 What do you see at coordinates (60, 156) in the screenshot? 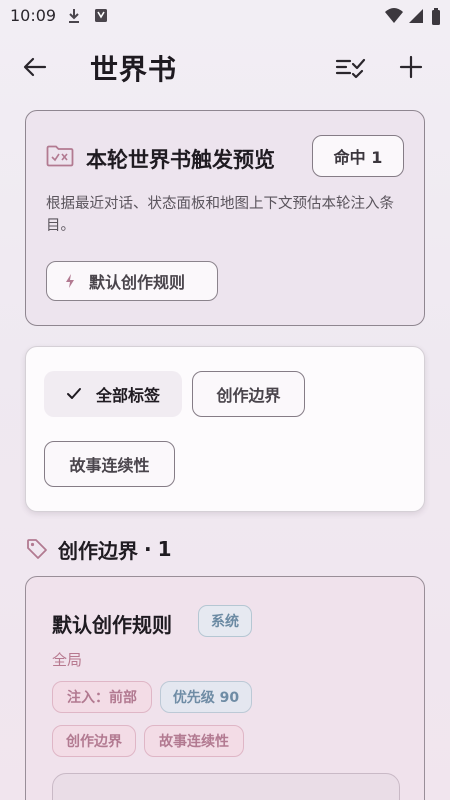
I see `folder-x-icon` at bounding box center [60, 156].